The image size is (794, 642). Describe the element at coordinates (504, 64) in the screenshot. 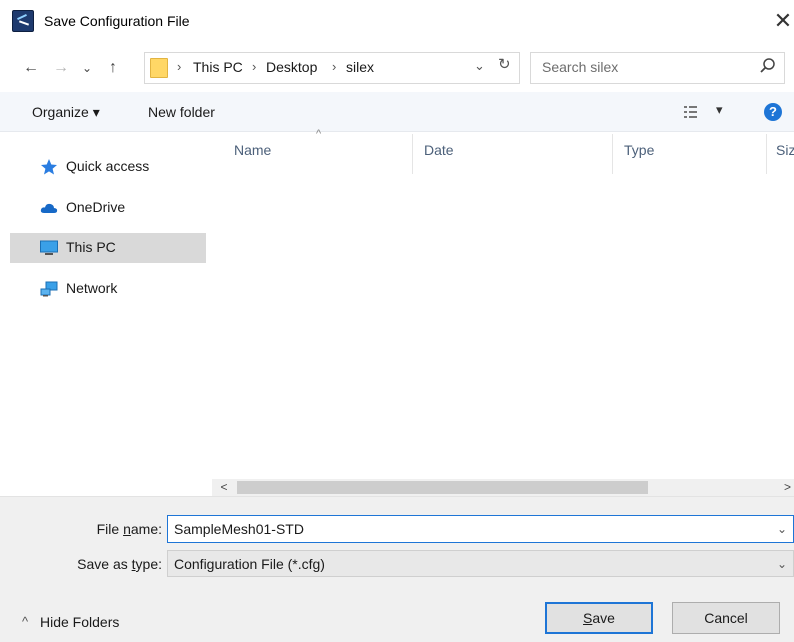

I see `refresh-button: ↻` at that location.